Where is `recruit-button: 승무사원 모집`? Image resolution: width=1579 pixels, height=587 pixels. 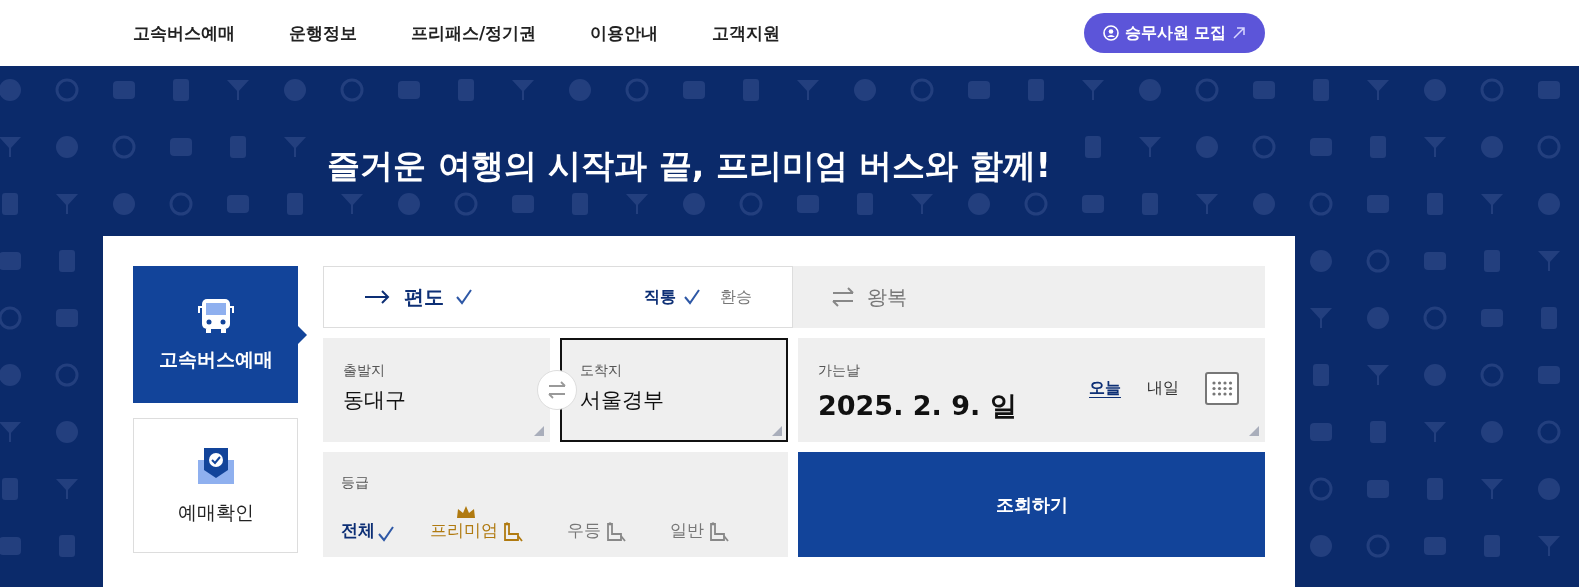 recruit-button: 승무사원 모집 is located at coordinates (1174, 33).